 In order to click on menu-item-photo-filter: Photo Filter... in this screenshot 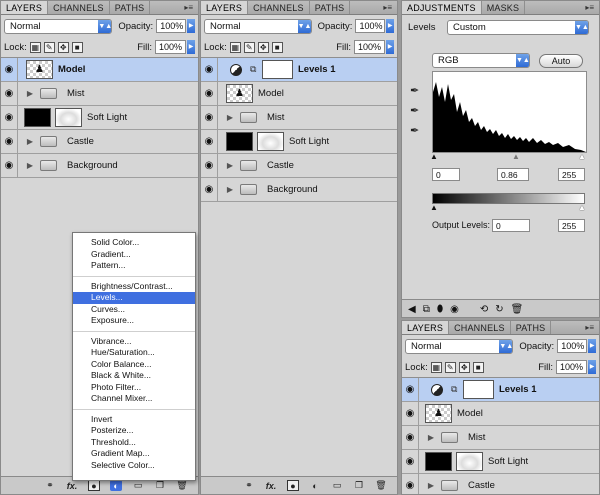, I will do `click(134, 388)`.